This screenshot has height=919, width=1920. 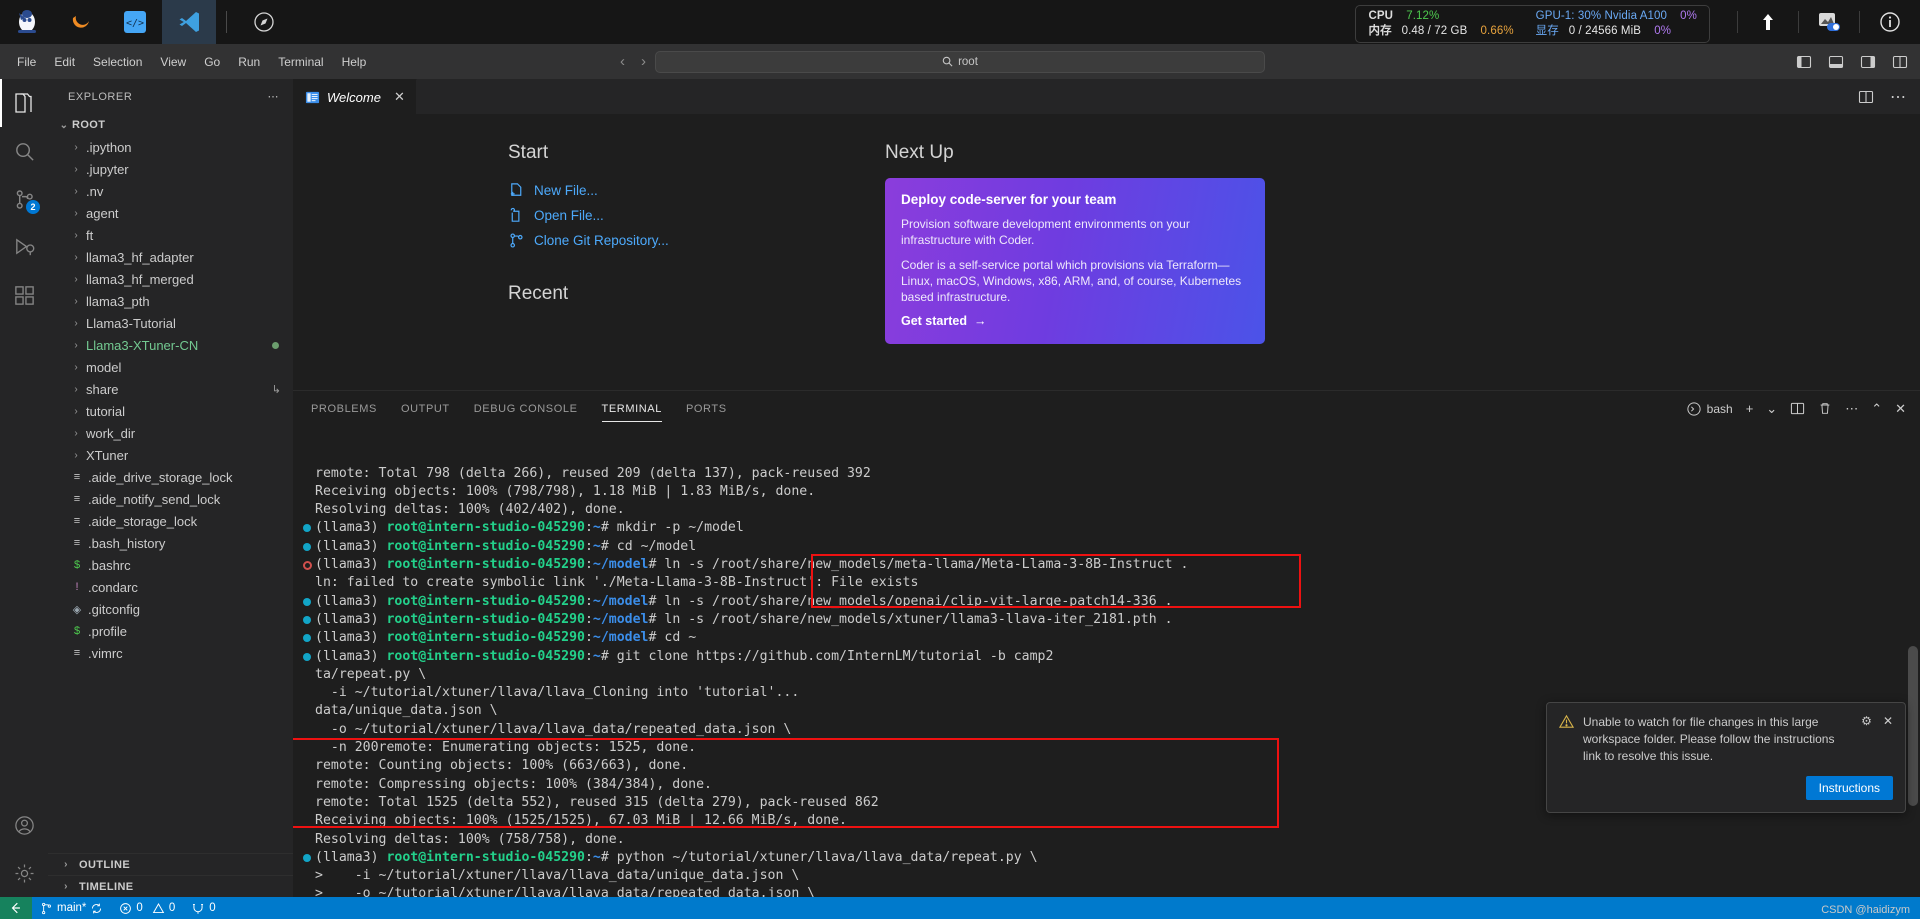 I want to click on menu-selection: Selection, so click(x=117, y=62).